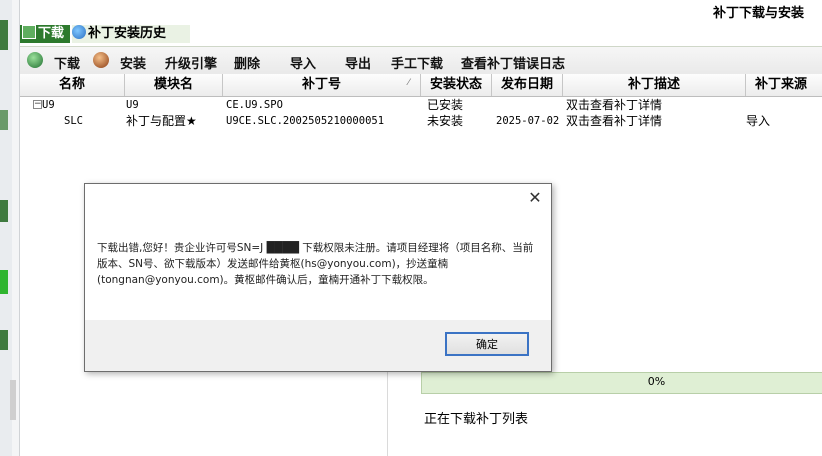 This screenshot has height=456, width=822. I want to click on cell-source: 导入, so click(758, 121).